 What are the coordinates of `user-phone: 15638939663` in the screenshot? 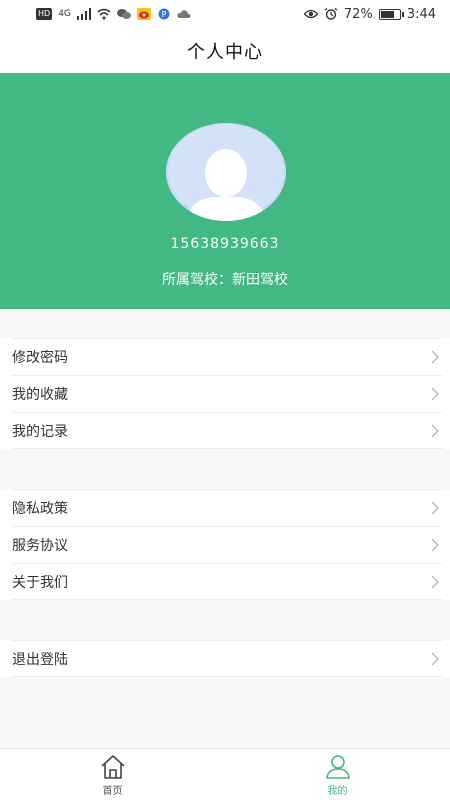 It's located at (225, 244).